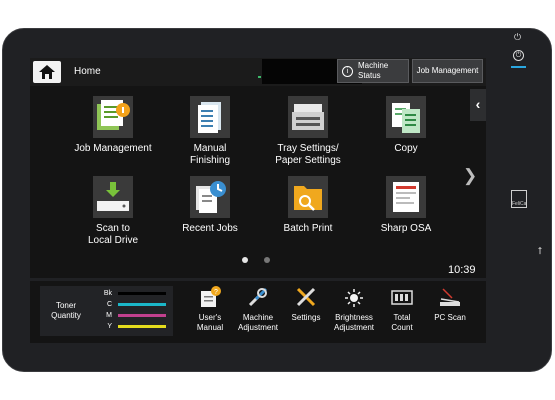 Image resolution: width=555 pixels, height=400 pixels. I want to click on toner-row-bk: Bk, so click(133, 293).